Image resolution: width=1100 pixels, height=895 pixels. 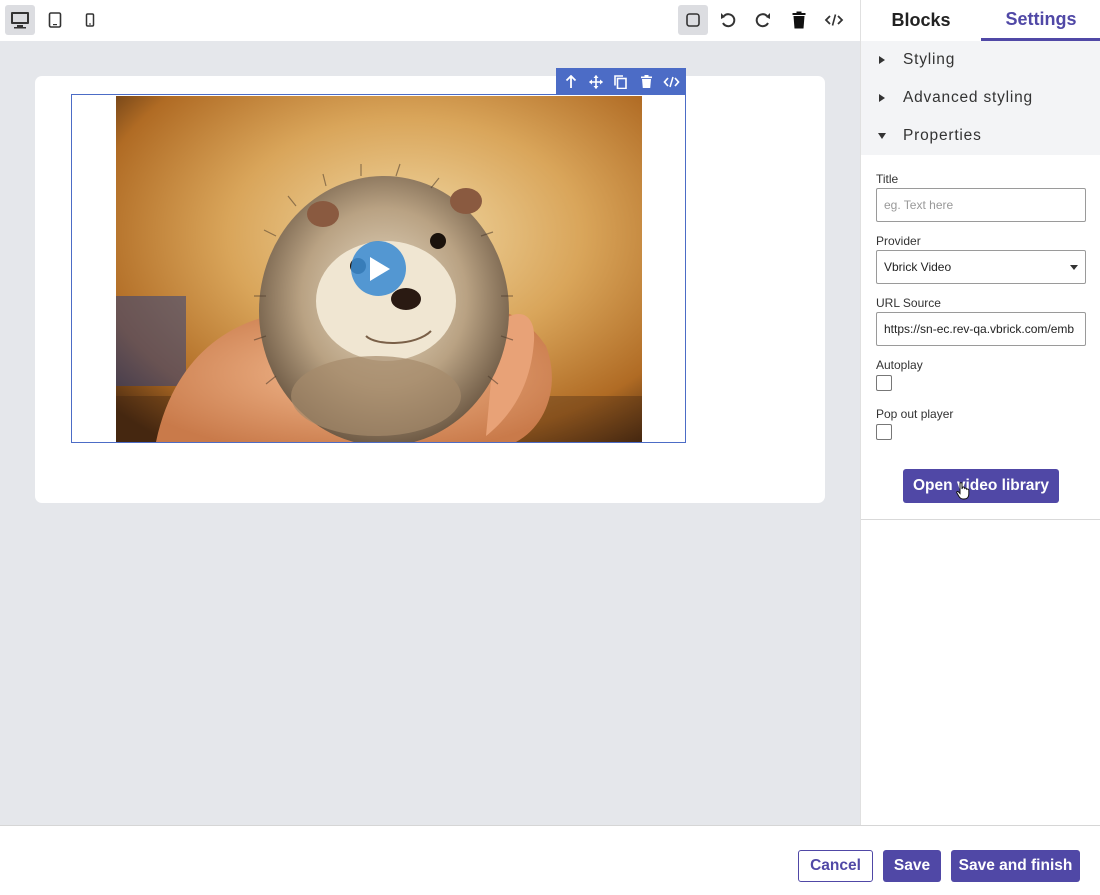 I want to click on delete-button, so click(x=799, y=20).